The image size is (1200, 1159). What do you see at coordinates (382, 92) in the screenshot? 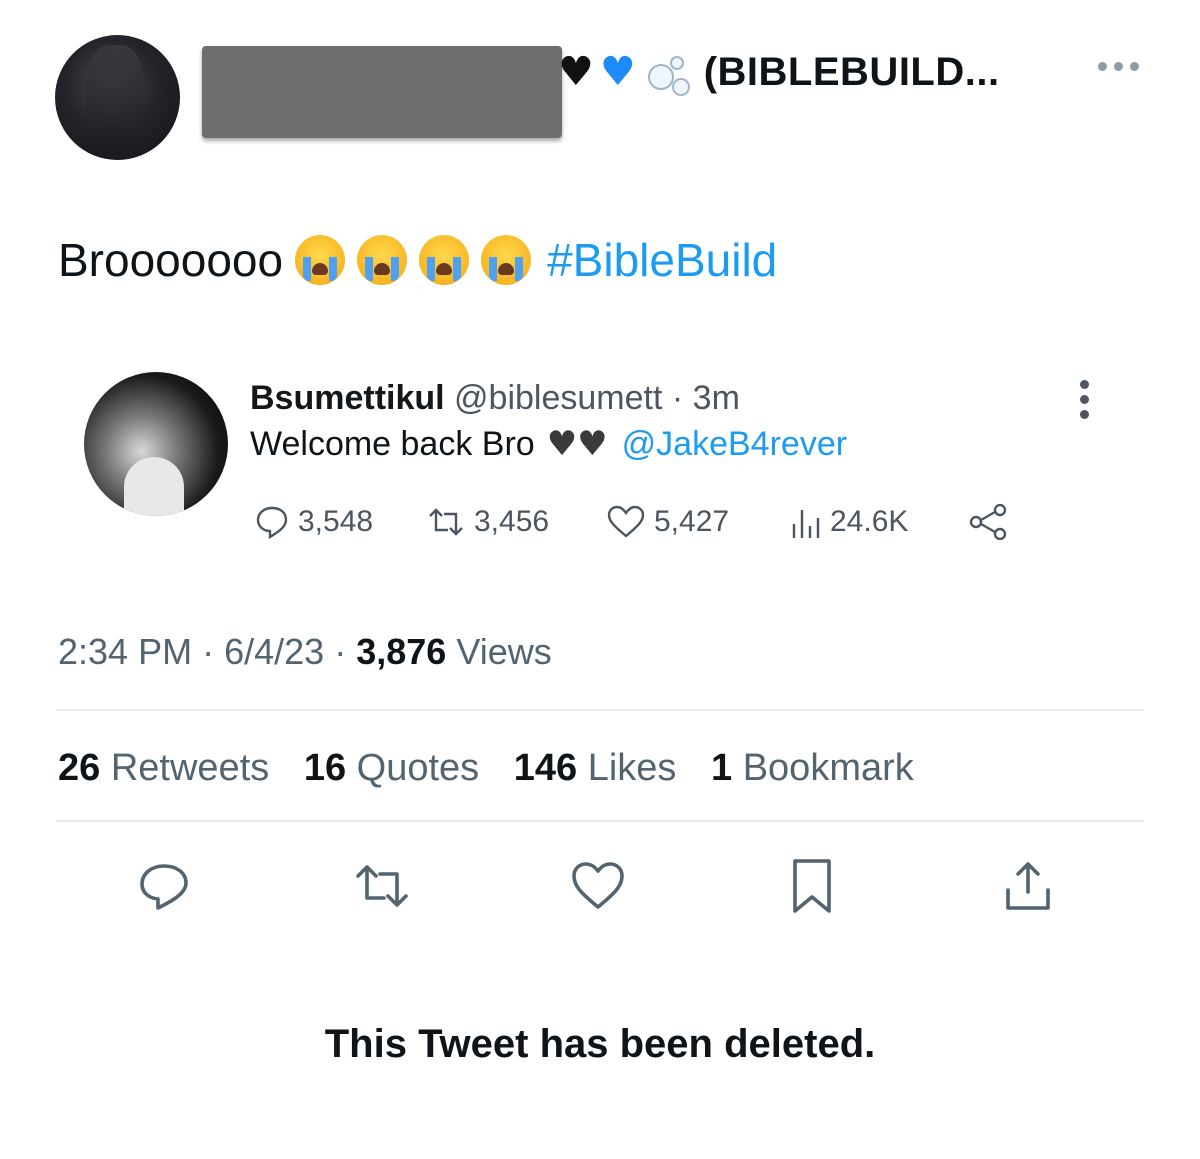
I see `redacted-name-block` at bounding box center [382, 92].